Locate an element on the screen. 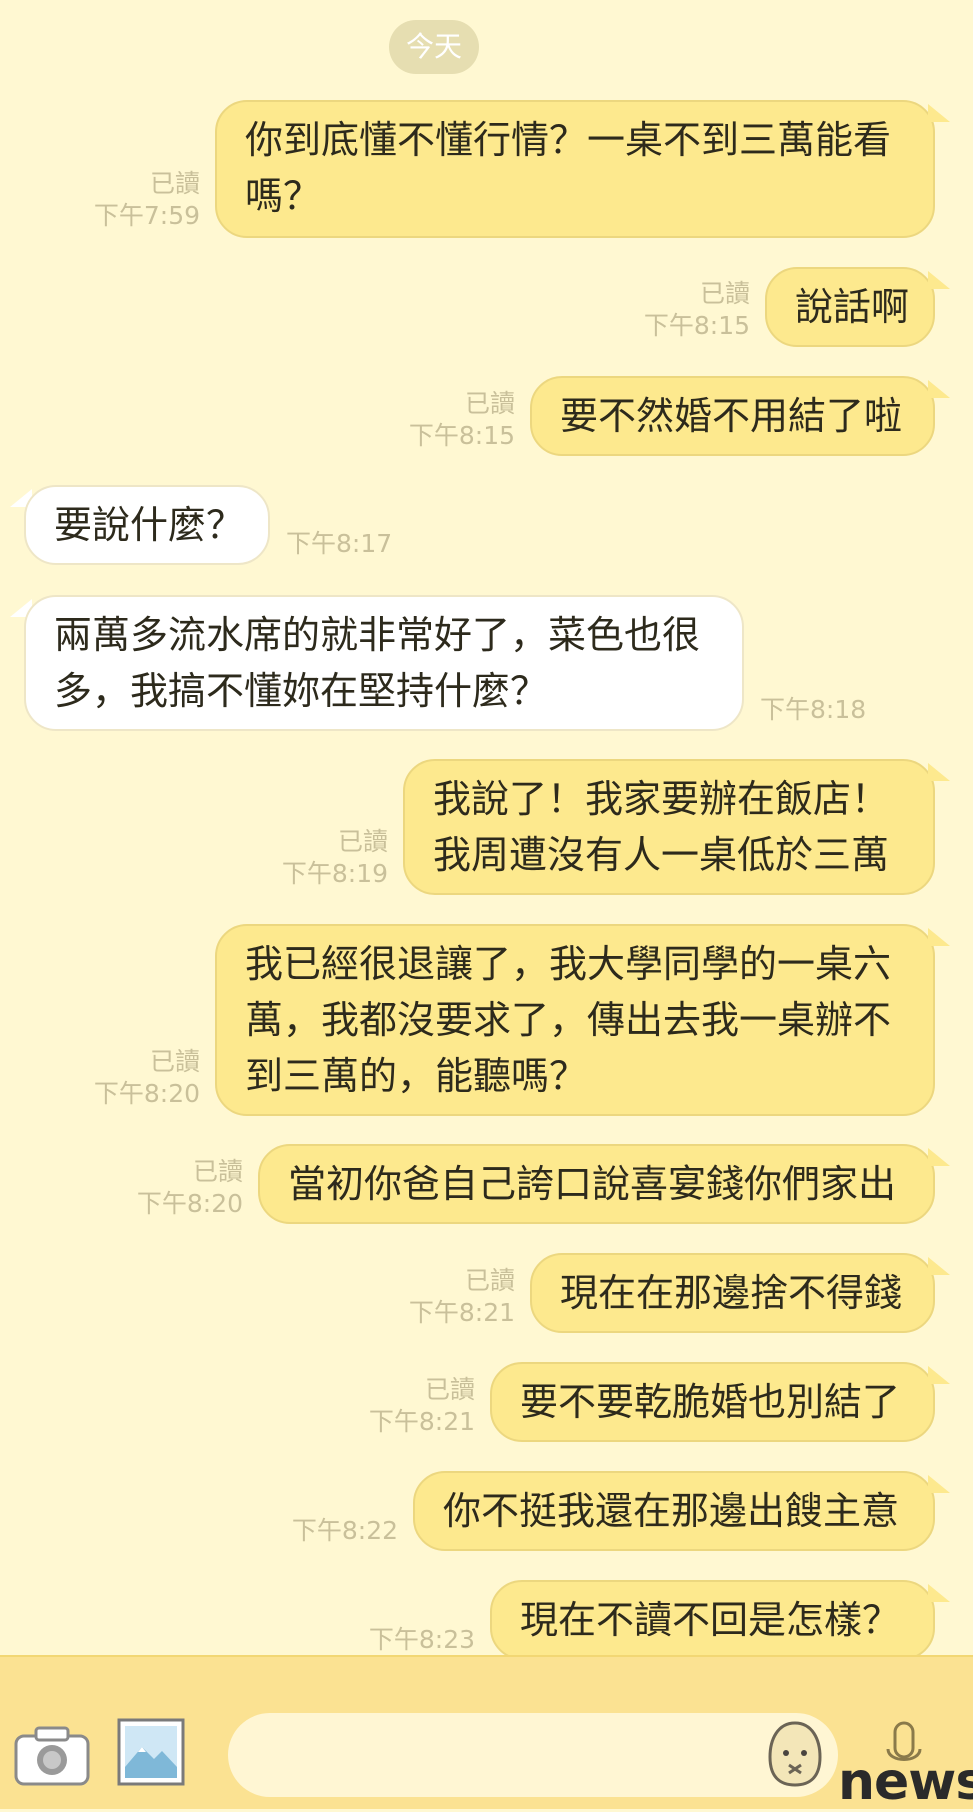 The height and width of the screenshot is (1812, 973). message-line: 說話啊 is located at coordinates (852, 307).